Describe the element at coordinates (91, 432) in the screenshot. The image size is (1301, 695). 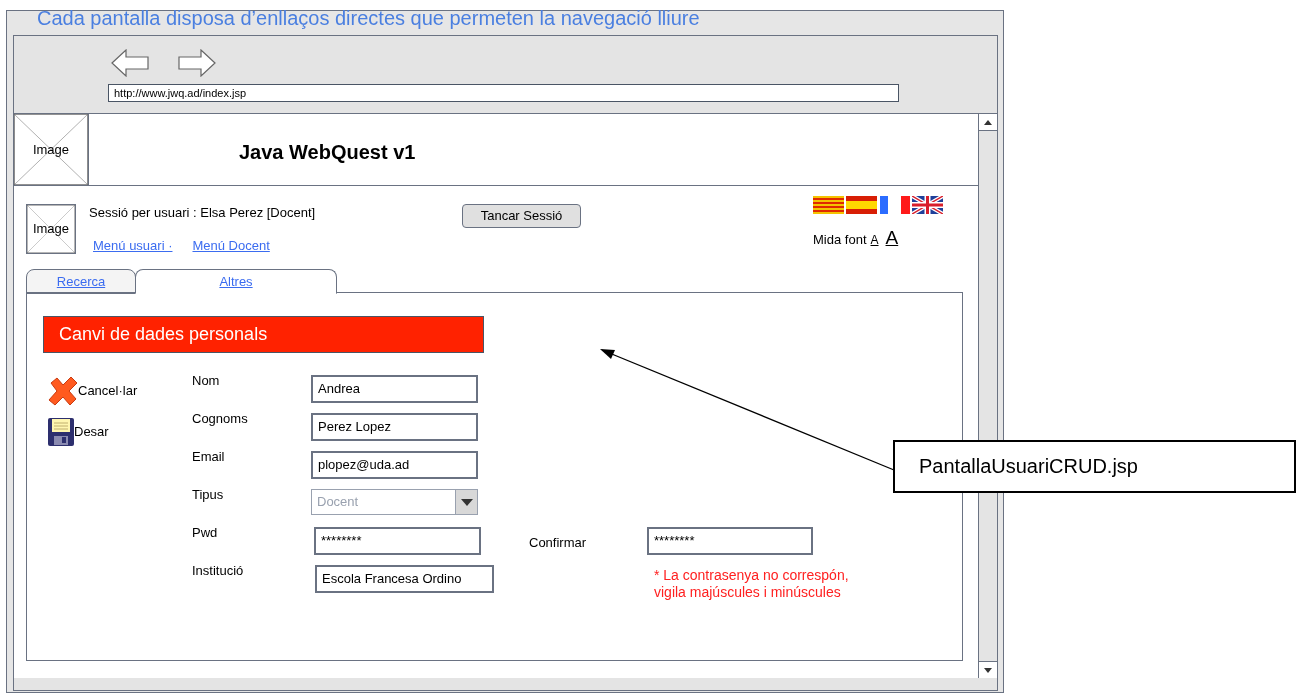
I see `save-link: Desar` at that location.